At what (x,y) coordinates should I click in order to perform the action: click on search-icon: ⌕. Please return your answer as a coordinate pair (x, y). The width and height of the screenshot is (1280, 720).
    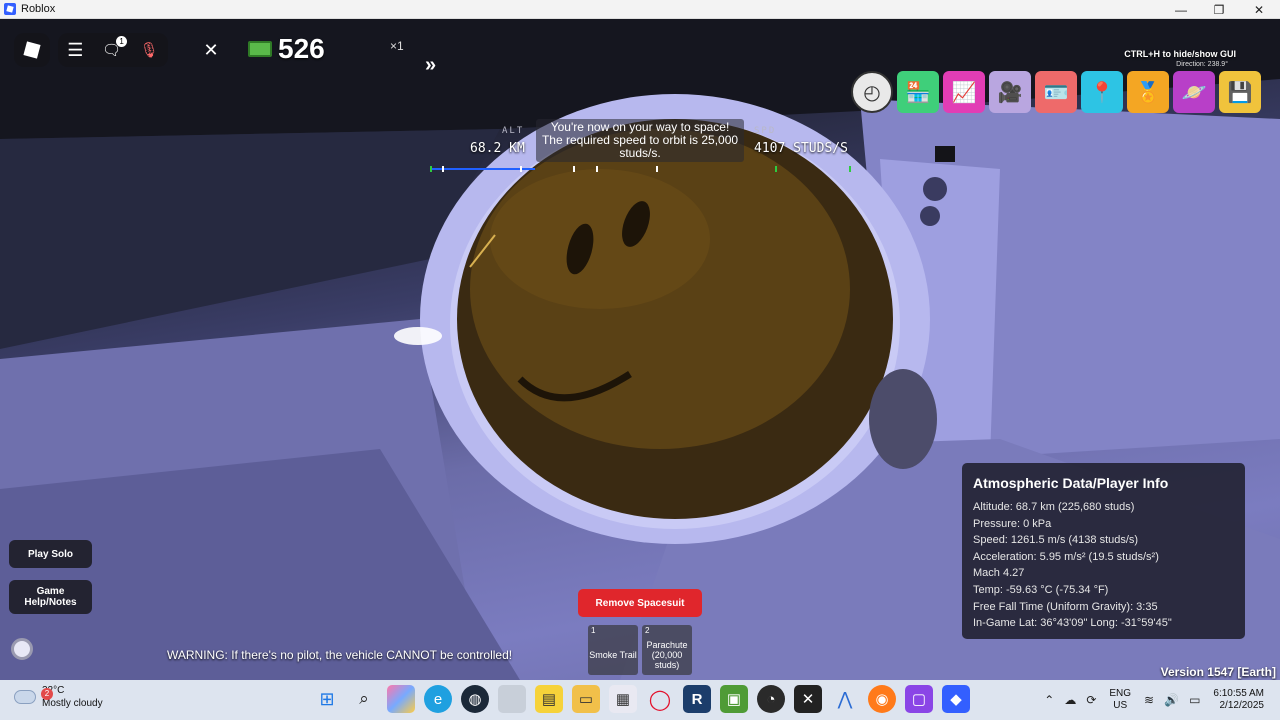
    Looking at the image, I should click on (364, 699).